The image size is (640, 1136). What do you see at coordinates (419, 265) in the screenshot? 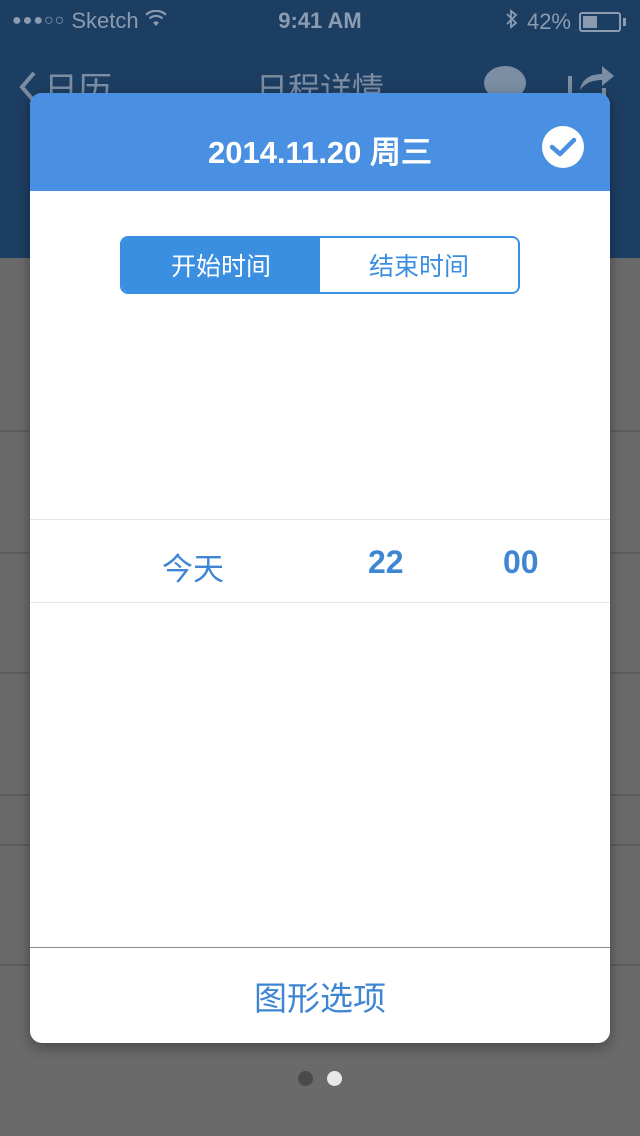
I see `end-time-tab: 结束时间` at bounding box center [419, 265].